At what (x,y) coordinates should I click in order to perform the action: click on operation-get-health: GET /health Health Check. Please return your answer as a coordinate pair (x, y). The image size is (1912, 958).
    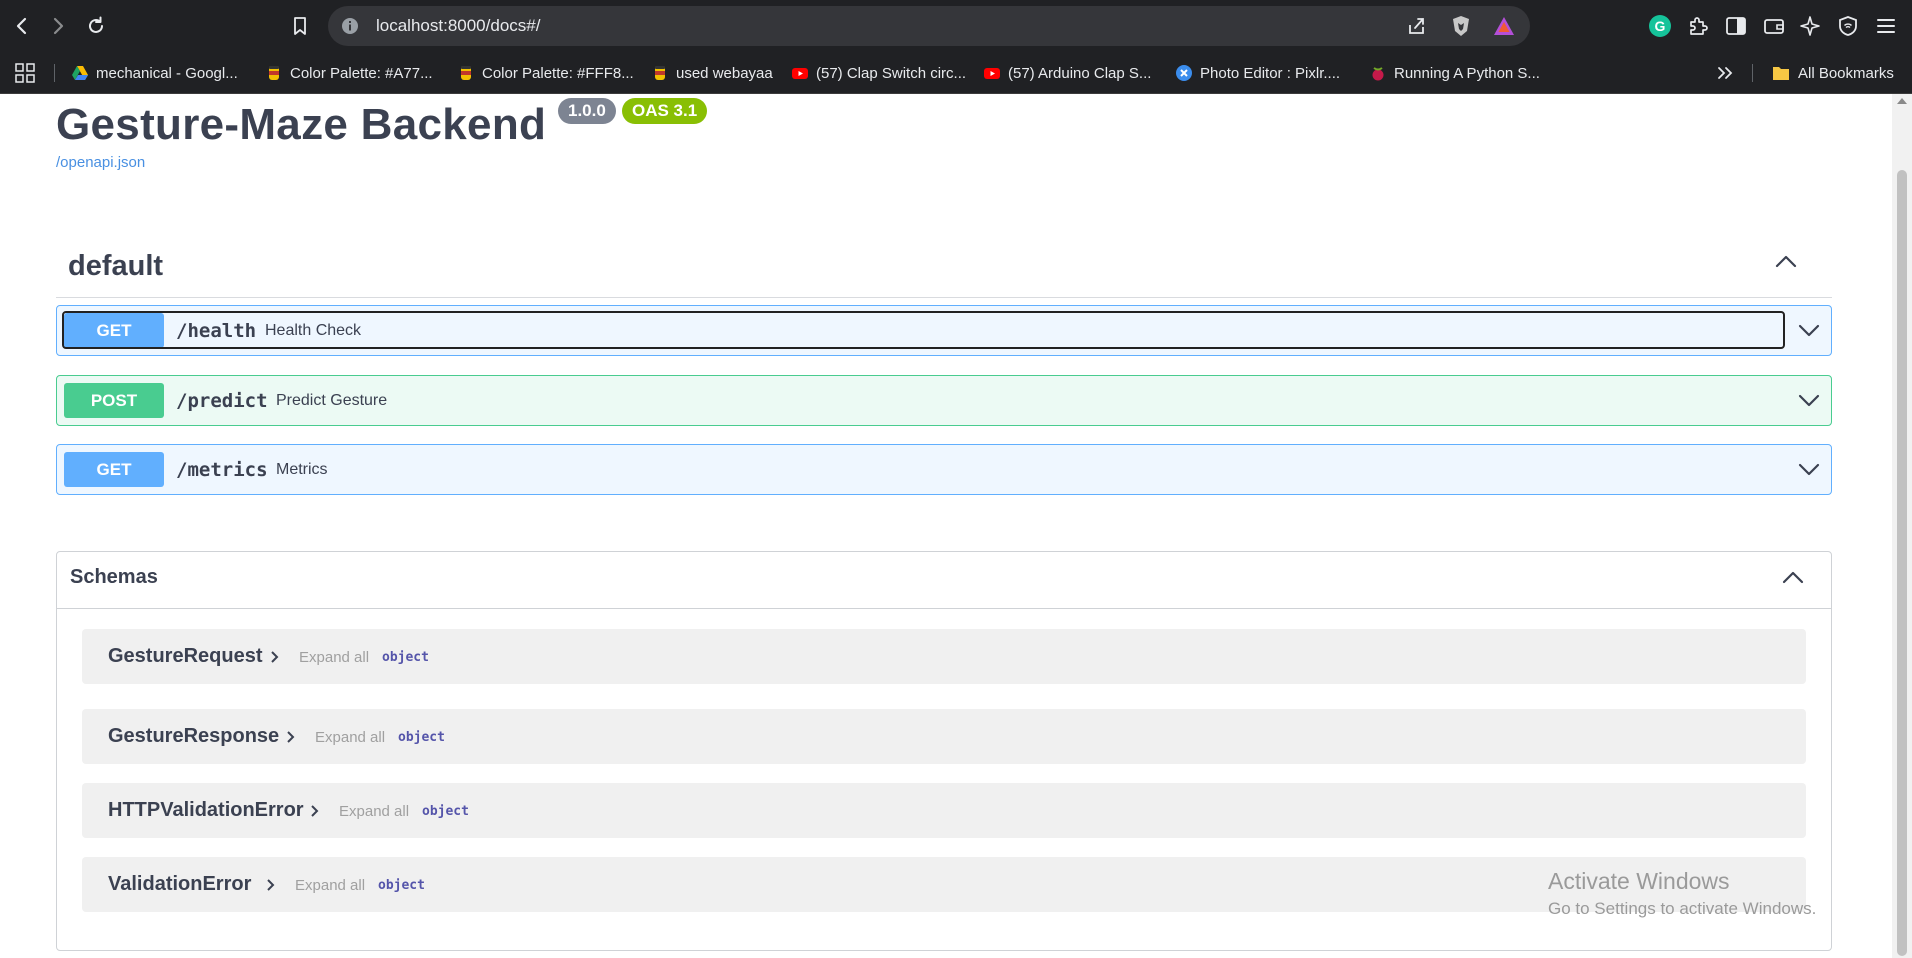
    Looking at the image, I should click on (944, 330).